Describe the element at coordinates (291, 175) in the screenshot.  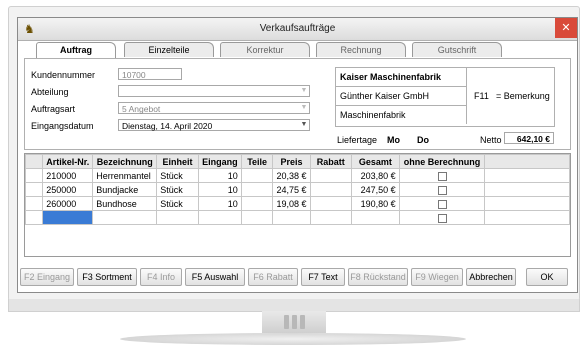
I see `cell-preis: 20,38 €` at that location.